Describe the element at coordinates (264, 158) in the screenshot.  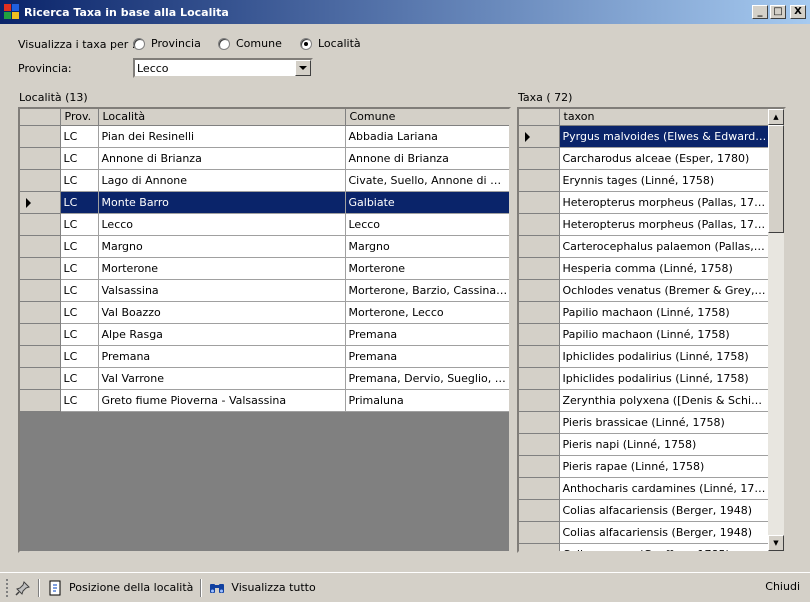
I see `localita-row: LC Annone di Brianza Annone di Brianza` at that location.